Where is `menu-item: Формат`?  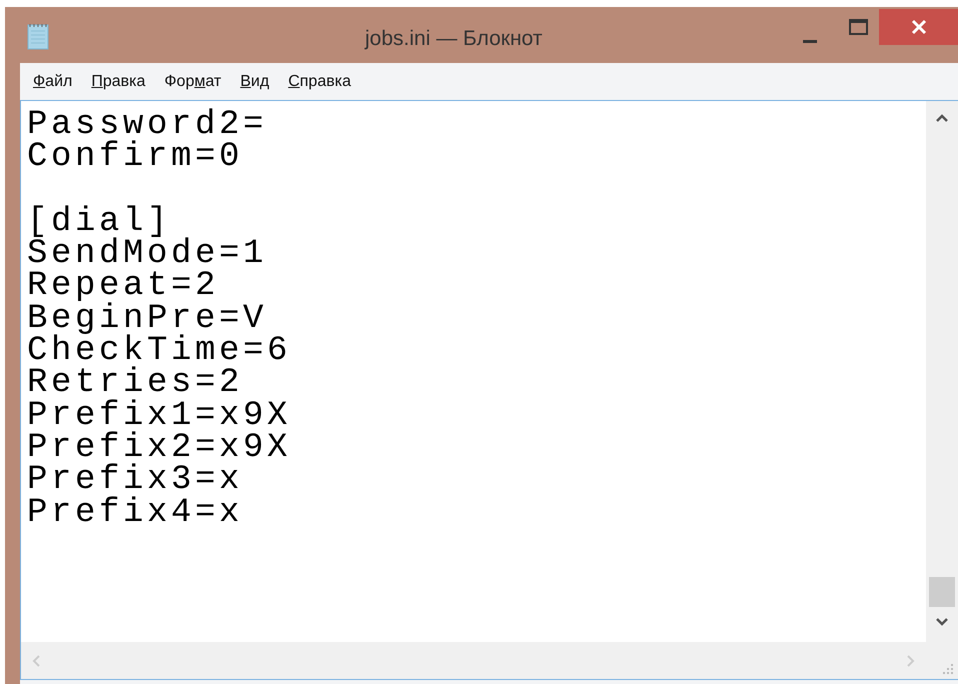 menu-item: Формат is located at coordinates (193, 82).